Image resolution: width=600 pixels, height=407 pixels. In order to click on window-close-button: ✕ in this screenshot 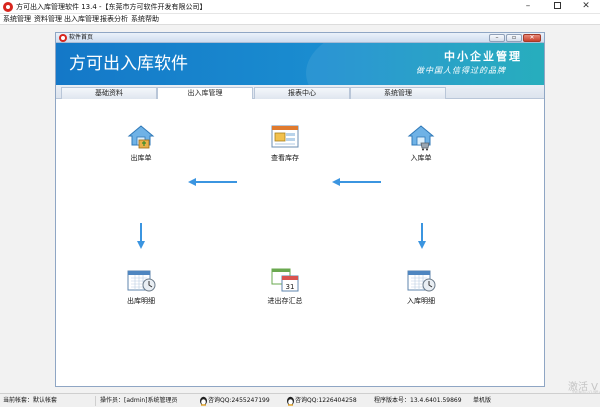, I will do `click(586, 7)`.